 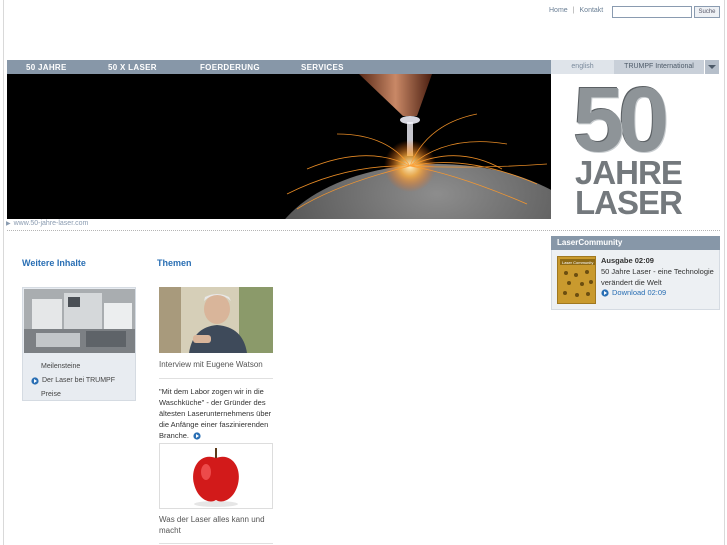 What do you see at coordinates (79, 321) in the screenshot?
I see `lab-photo` at bounding box center [79, 321].